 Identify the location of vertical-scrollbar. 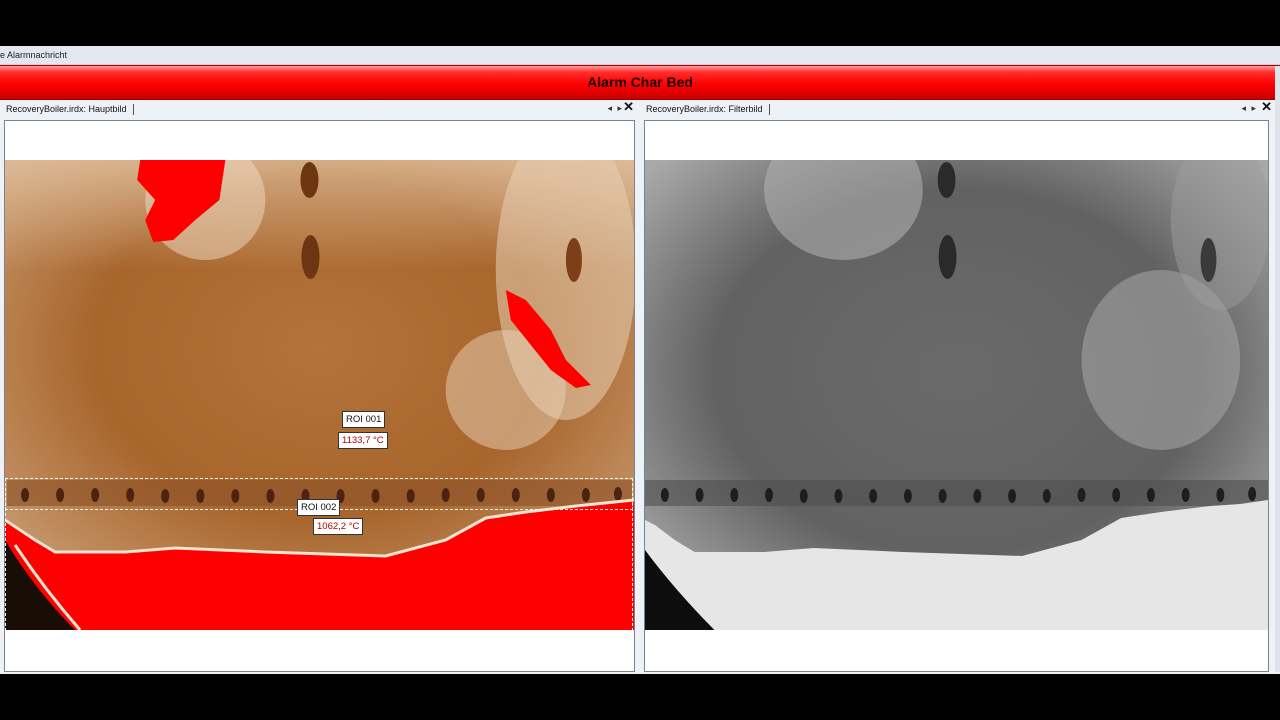
(1277, 369).